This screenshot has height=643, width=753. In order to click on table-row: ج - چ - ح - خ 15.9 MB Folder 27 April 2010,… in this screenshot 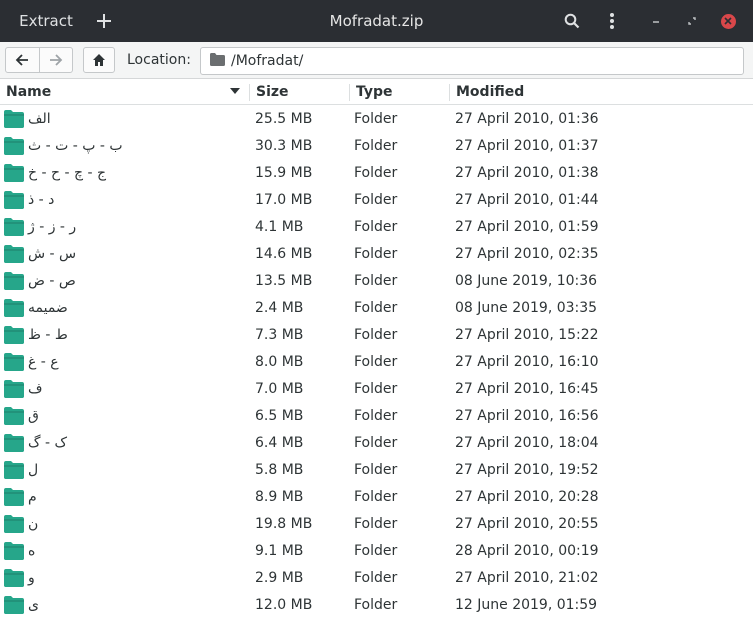, I will do `click(376, 173)`.